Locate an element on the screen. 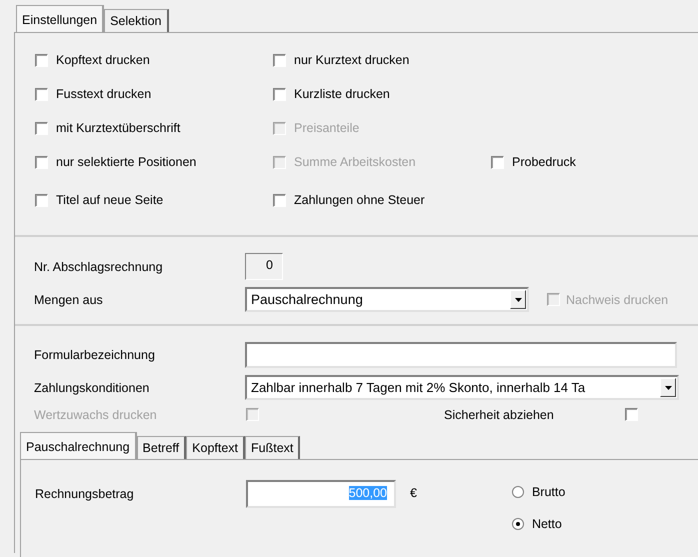 The height and width of the screenshot is (557, 698). checkbox-label: Probedruck is located at coordinates (544, 162).